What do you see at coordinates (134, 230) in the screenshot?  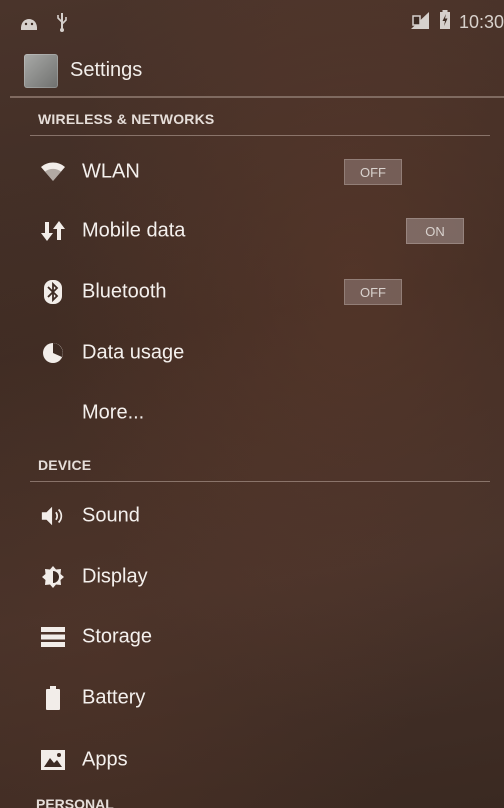 I see `settings-item-label: Mobile data` at bounding box center [134, 230].